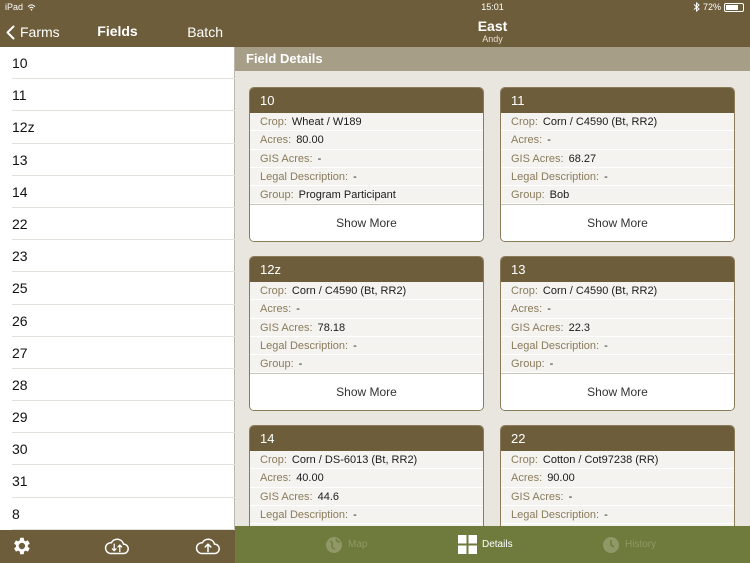 Image resolution: width=750 pixels, height=563 pixels. What do you see at coordinates (617, 364) in the screenshot?
I see `group-row: Group: -` at bounding box center [617, 364].